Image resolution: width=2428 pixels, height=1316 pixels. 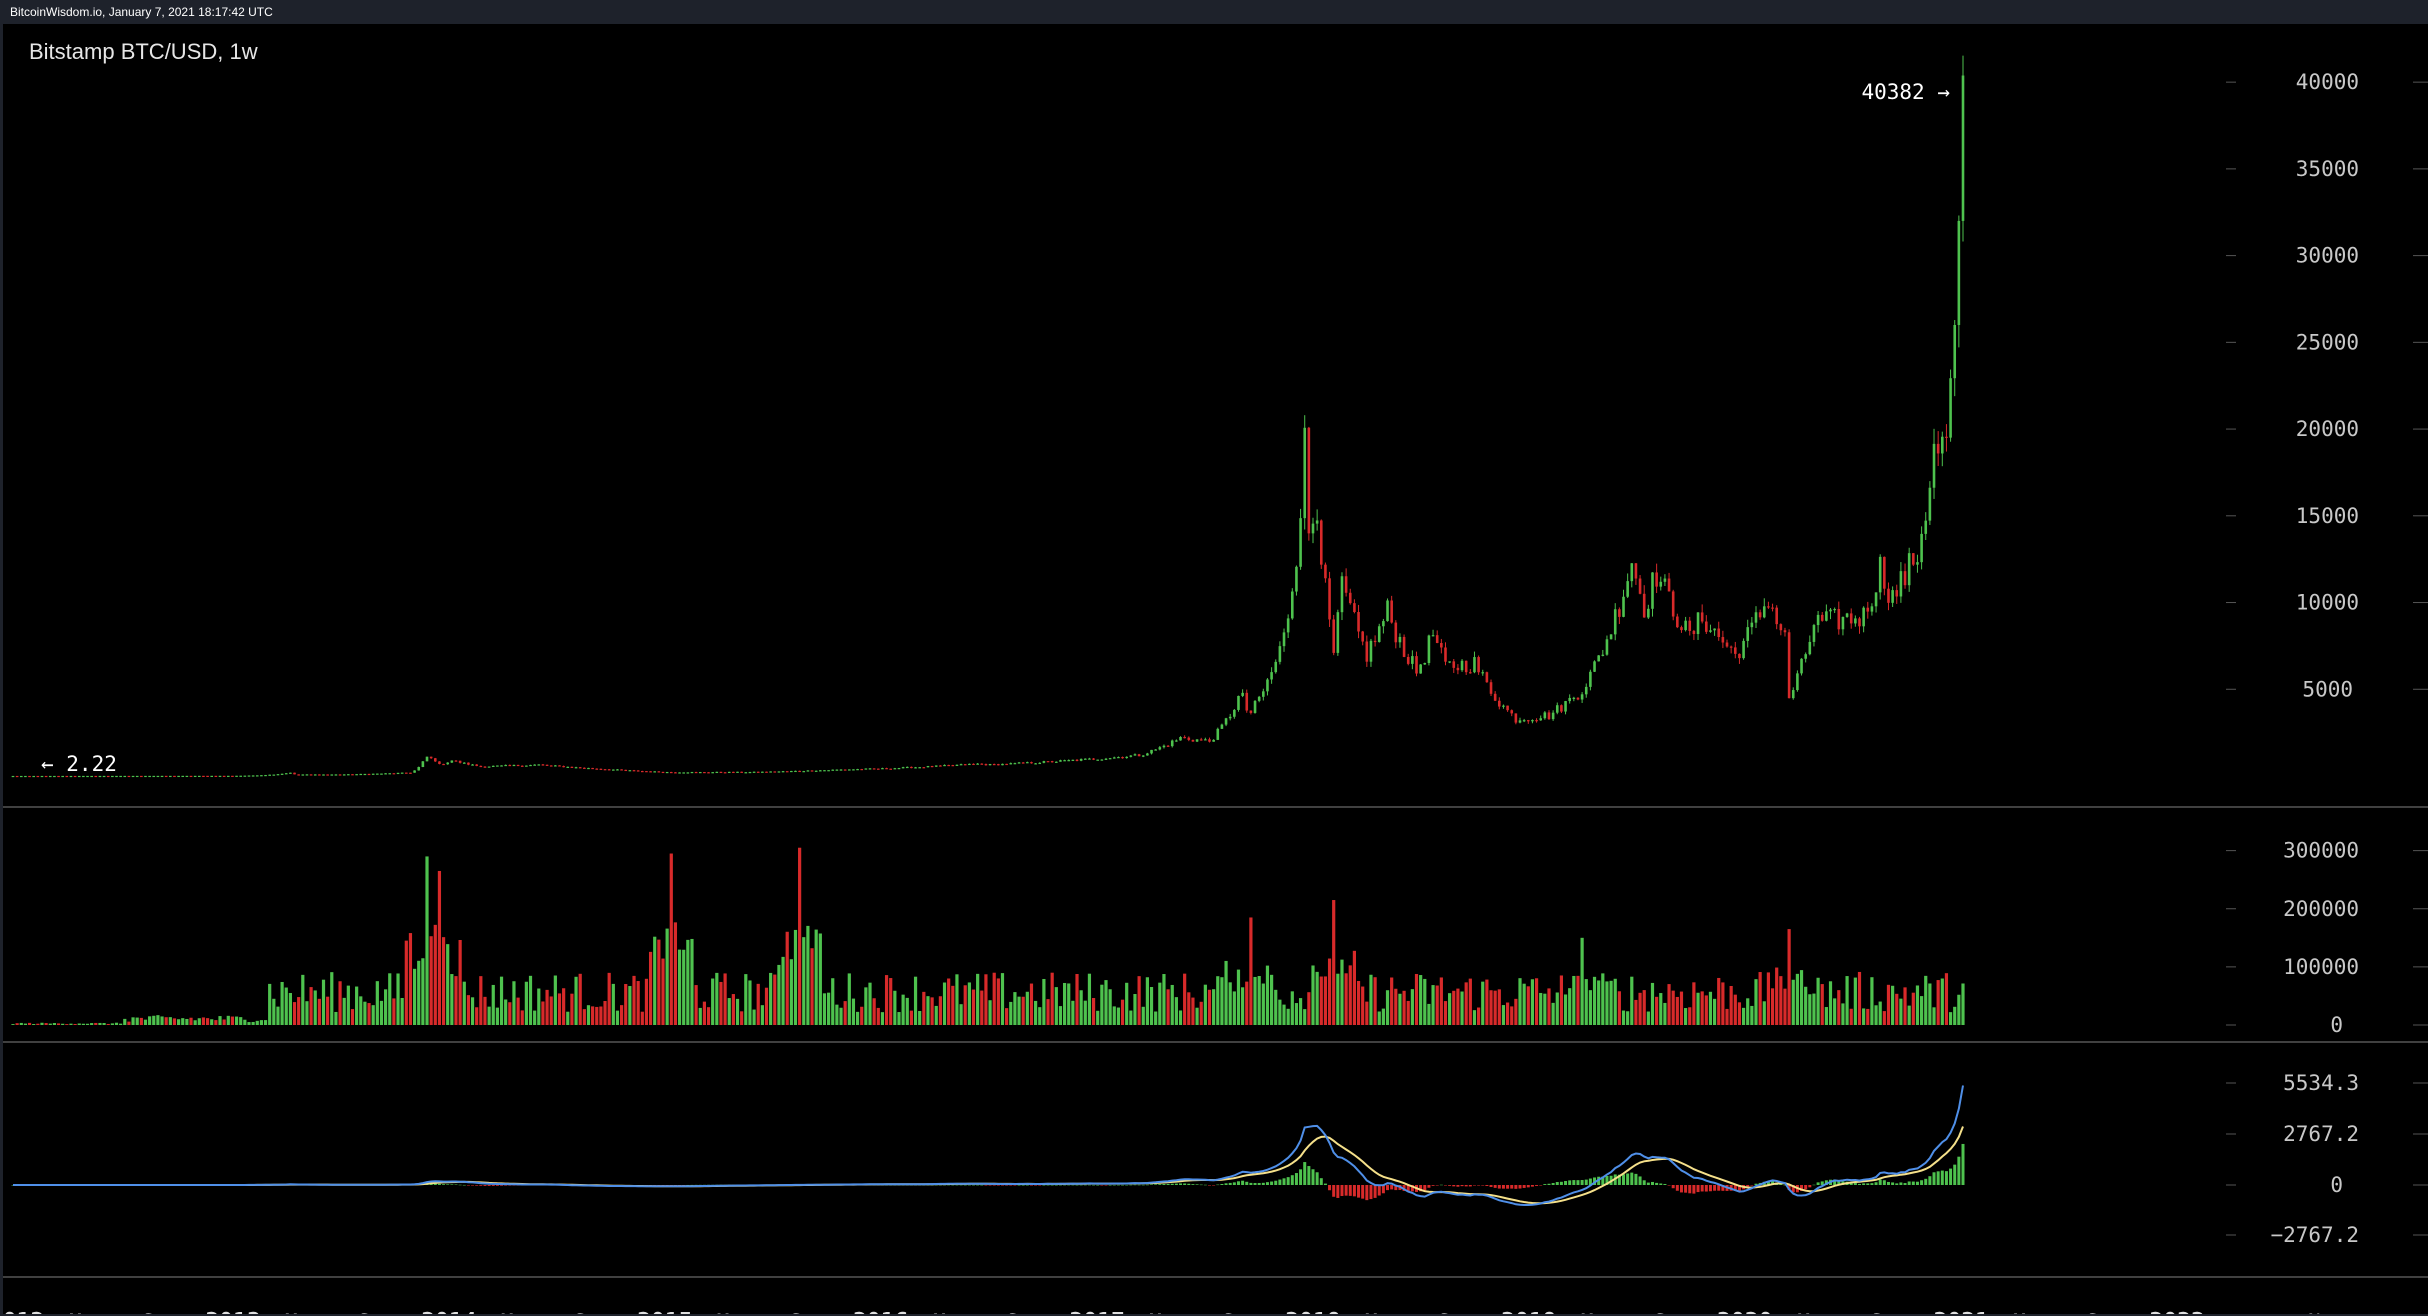 I want to click on last-price-label: 40382 →, so click(x=1905, y=92).